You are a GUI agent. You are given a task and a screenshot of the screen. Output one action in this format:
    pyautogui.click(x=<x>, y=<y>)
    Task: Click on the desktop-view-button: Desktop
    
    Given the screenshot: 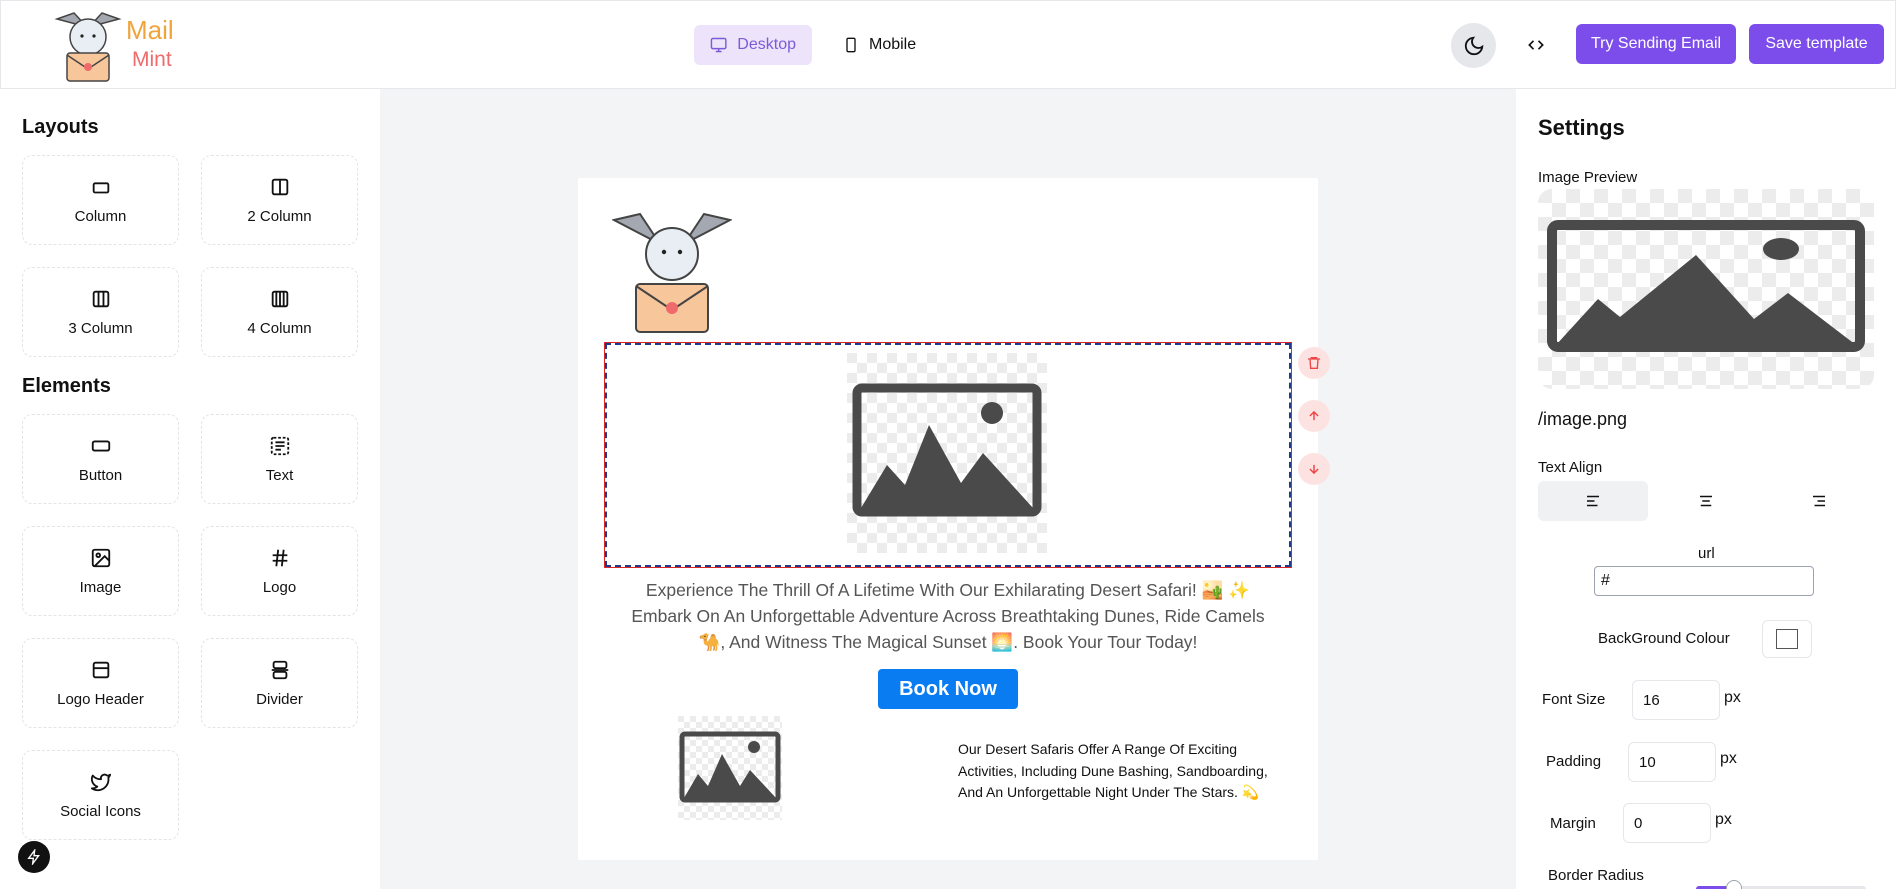 What is the action you would take?
    pyautogui.click(x=753, y=45)
    